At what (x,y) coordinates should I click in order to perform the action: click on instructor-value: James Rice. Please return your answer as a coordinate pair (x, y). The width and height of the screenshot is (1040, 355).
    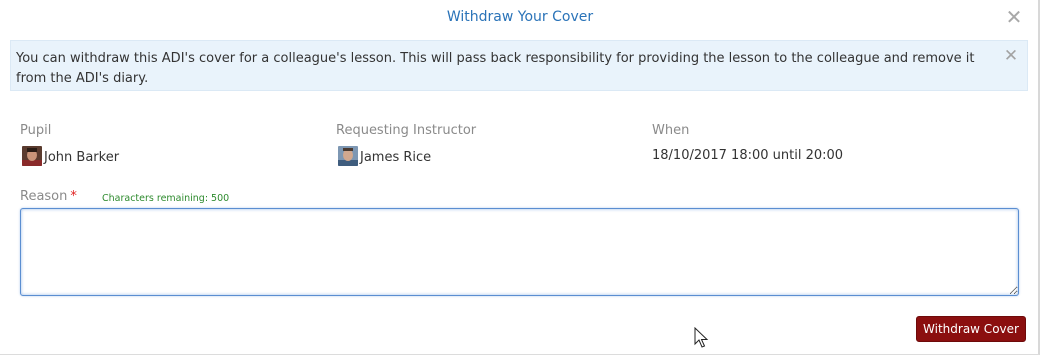
    Looking at the image, I should click on (385, 156).